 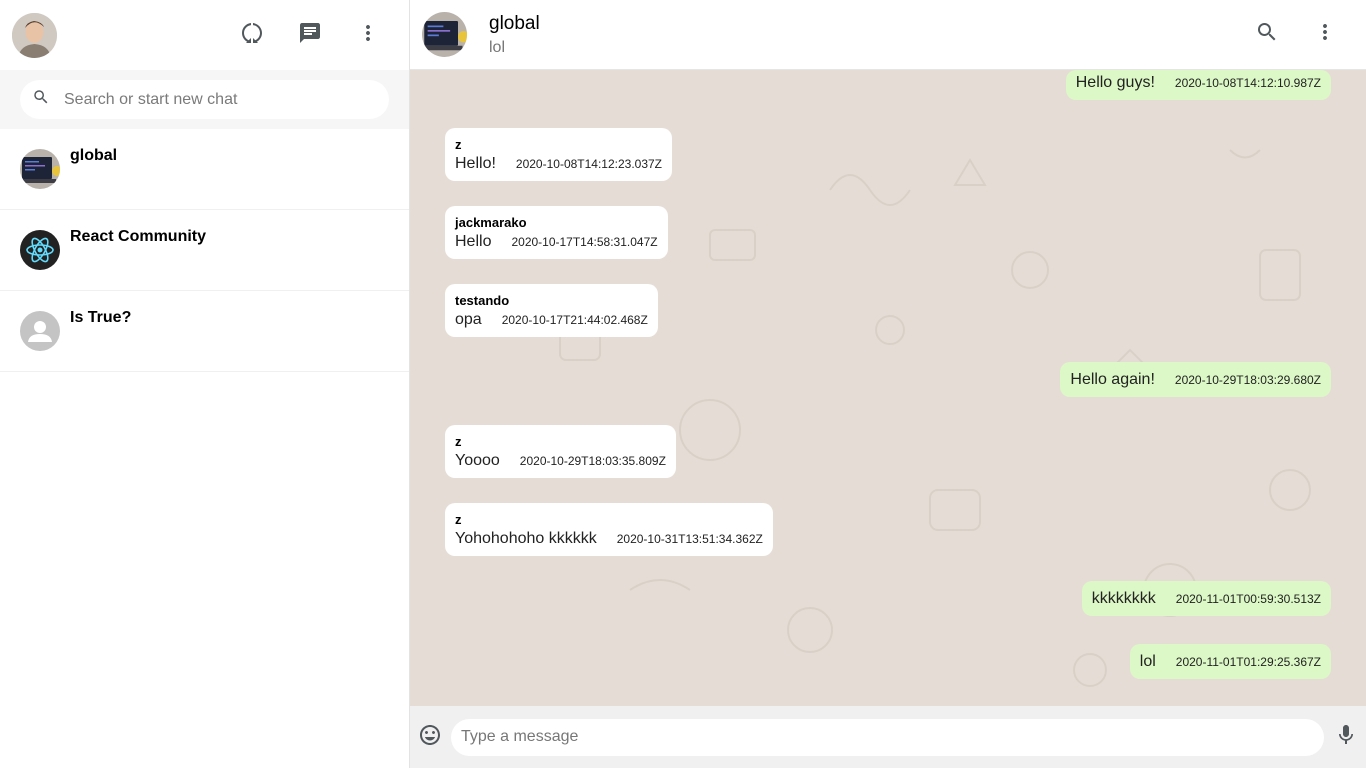 I want to click on message-time: 2020-11-01T01:29:25.367Z, so click(x=1248, y=662).